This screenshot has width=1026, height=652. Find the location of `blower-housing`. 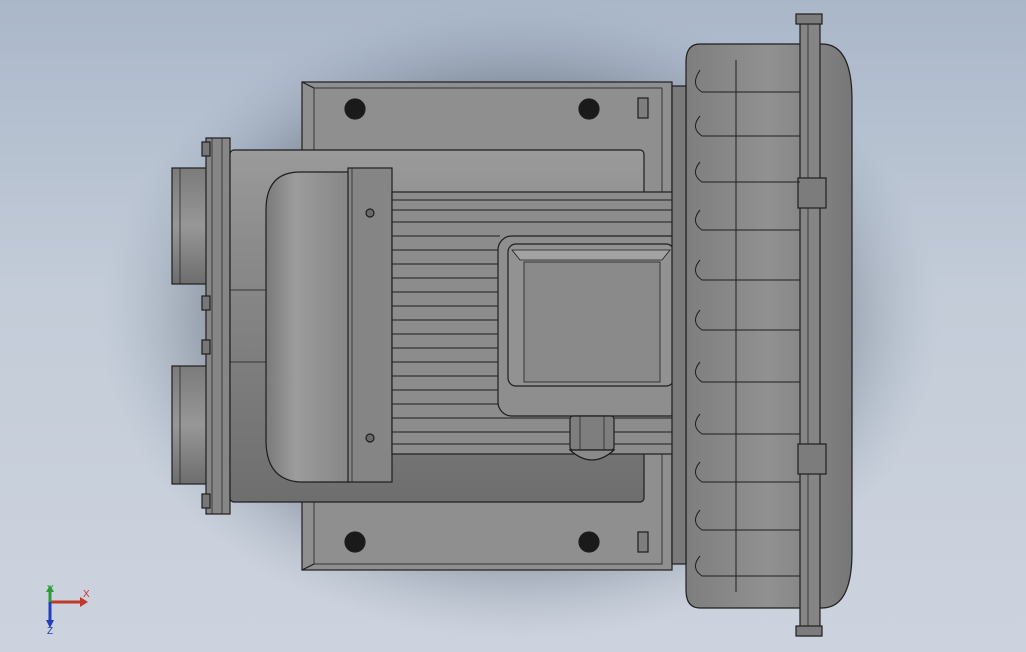

blower-housing is located at coordinates (769, 326).